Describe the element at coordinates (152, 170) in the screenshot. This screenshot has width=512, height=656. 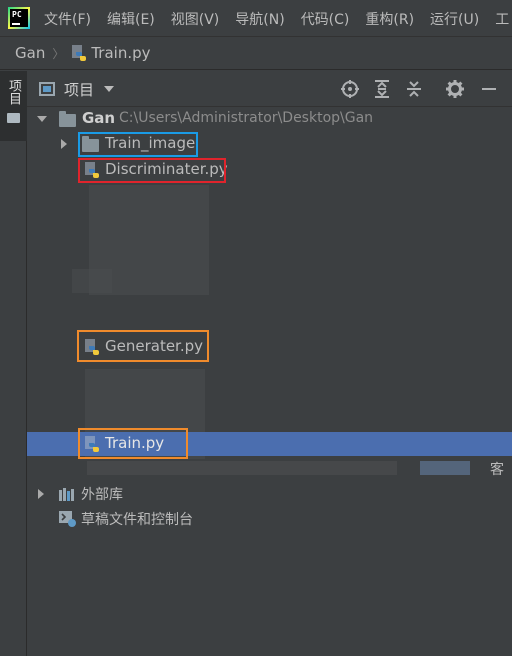
I see `highlight-box-red` at that location.